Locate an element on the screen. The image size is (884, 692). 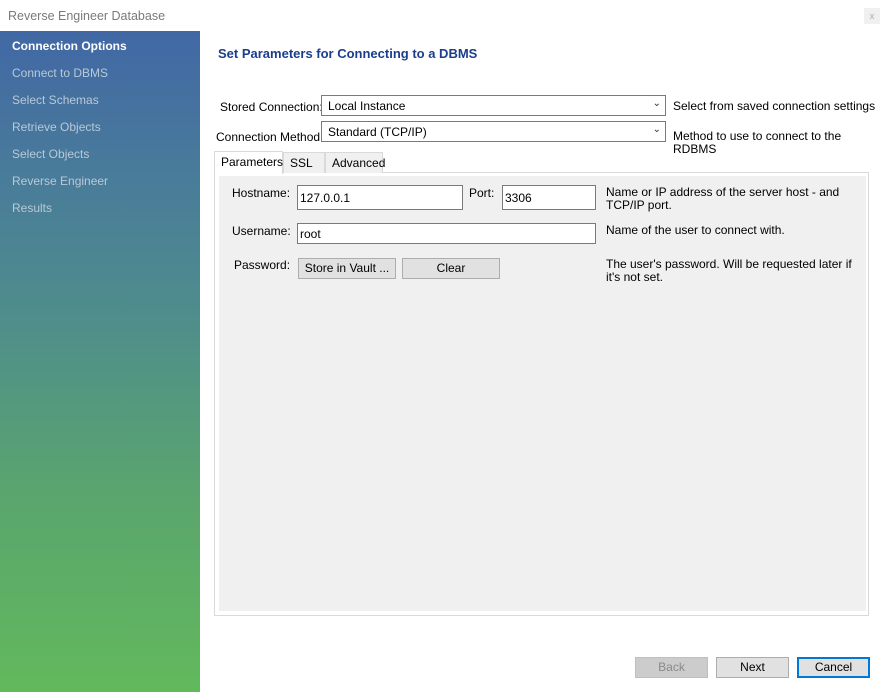
stored-connection-value: Local Instance is located at coordinates (367, 106).